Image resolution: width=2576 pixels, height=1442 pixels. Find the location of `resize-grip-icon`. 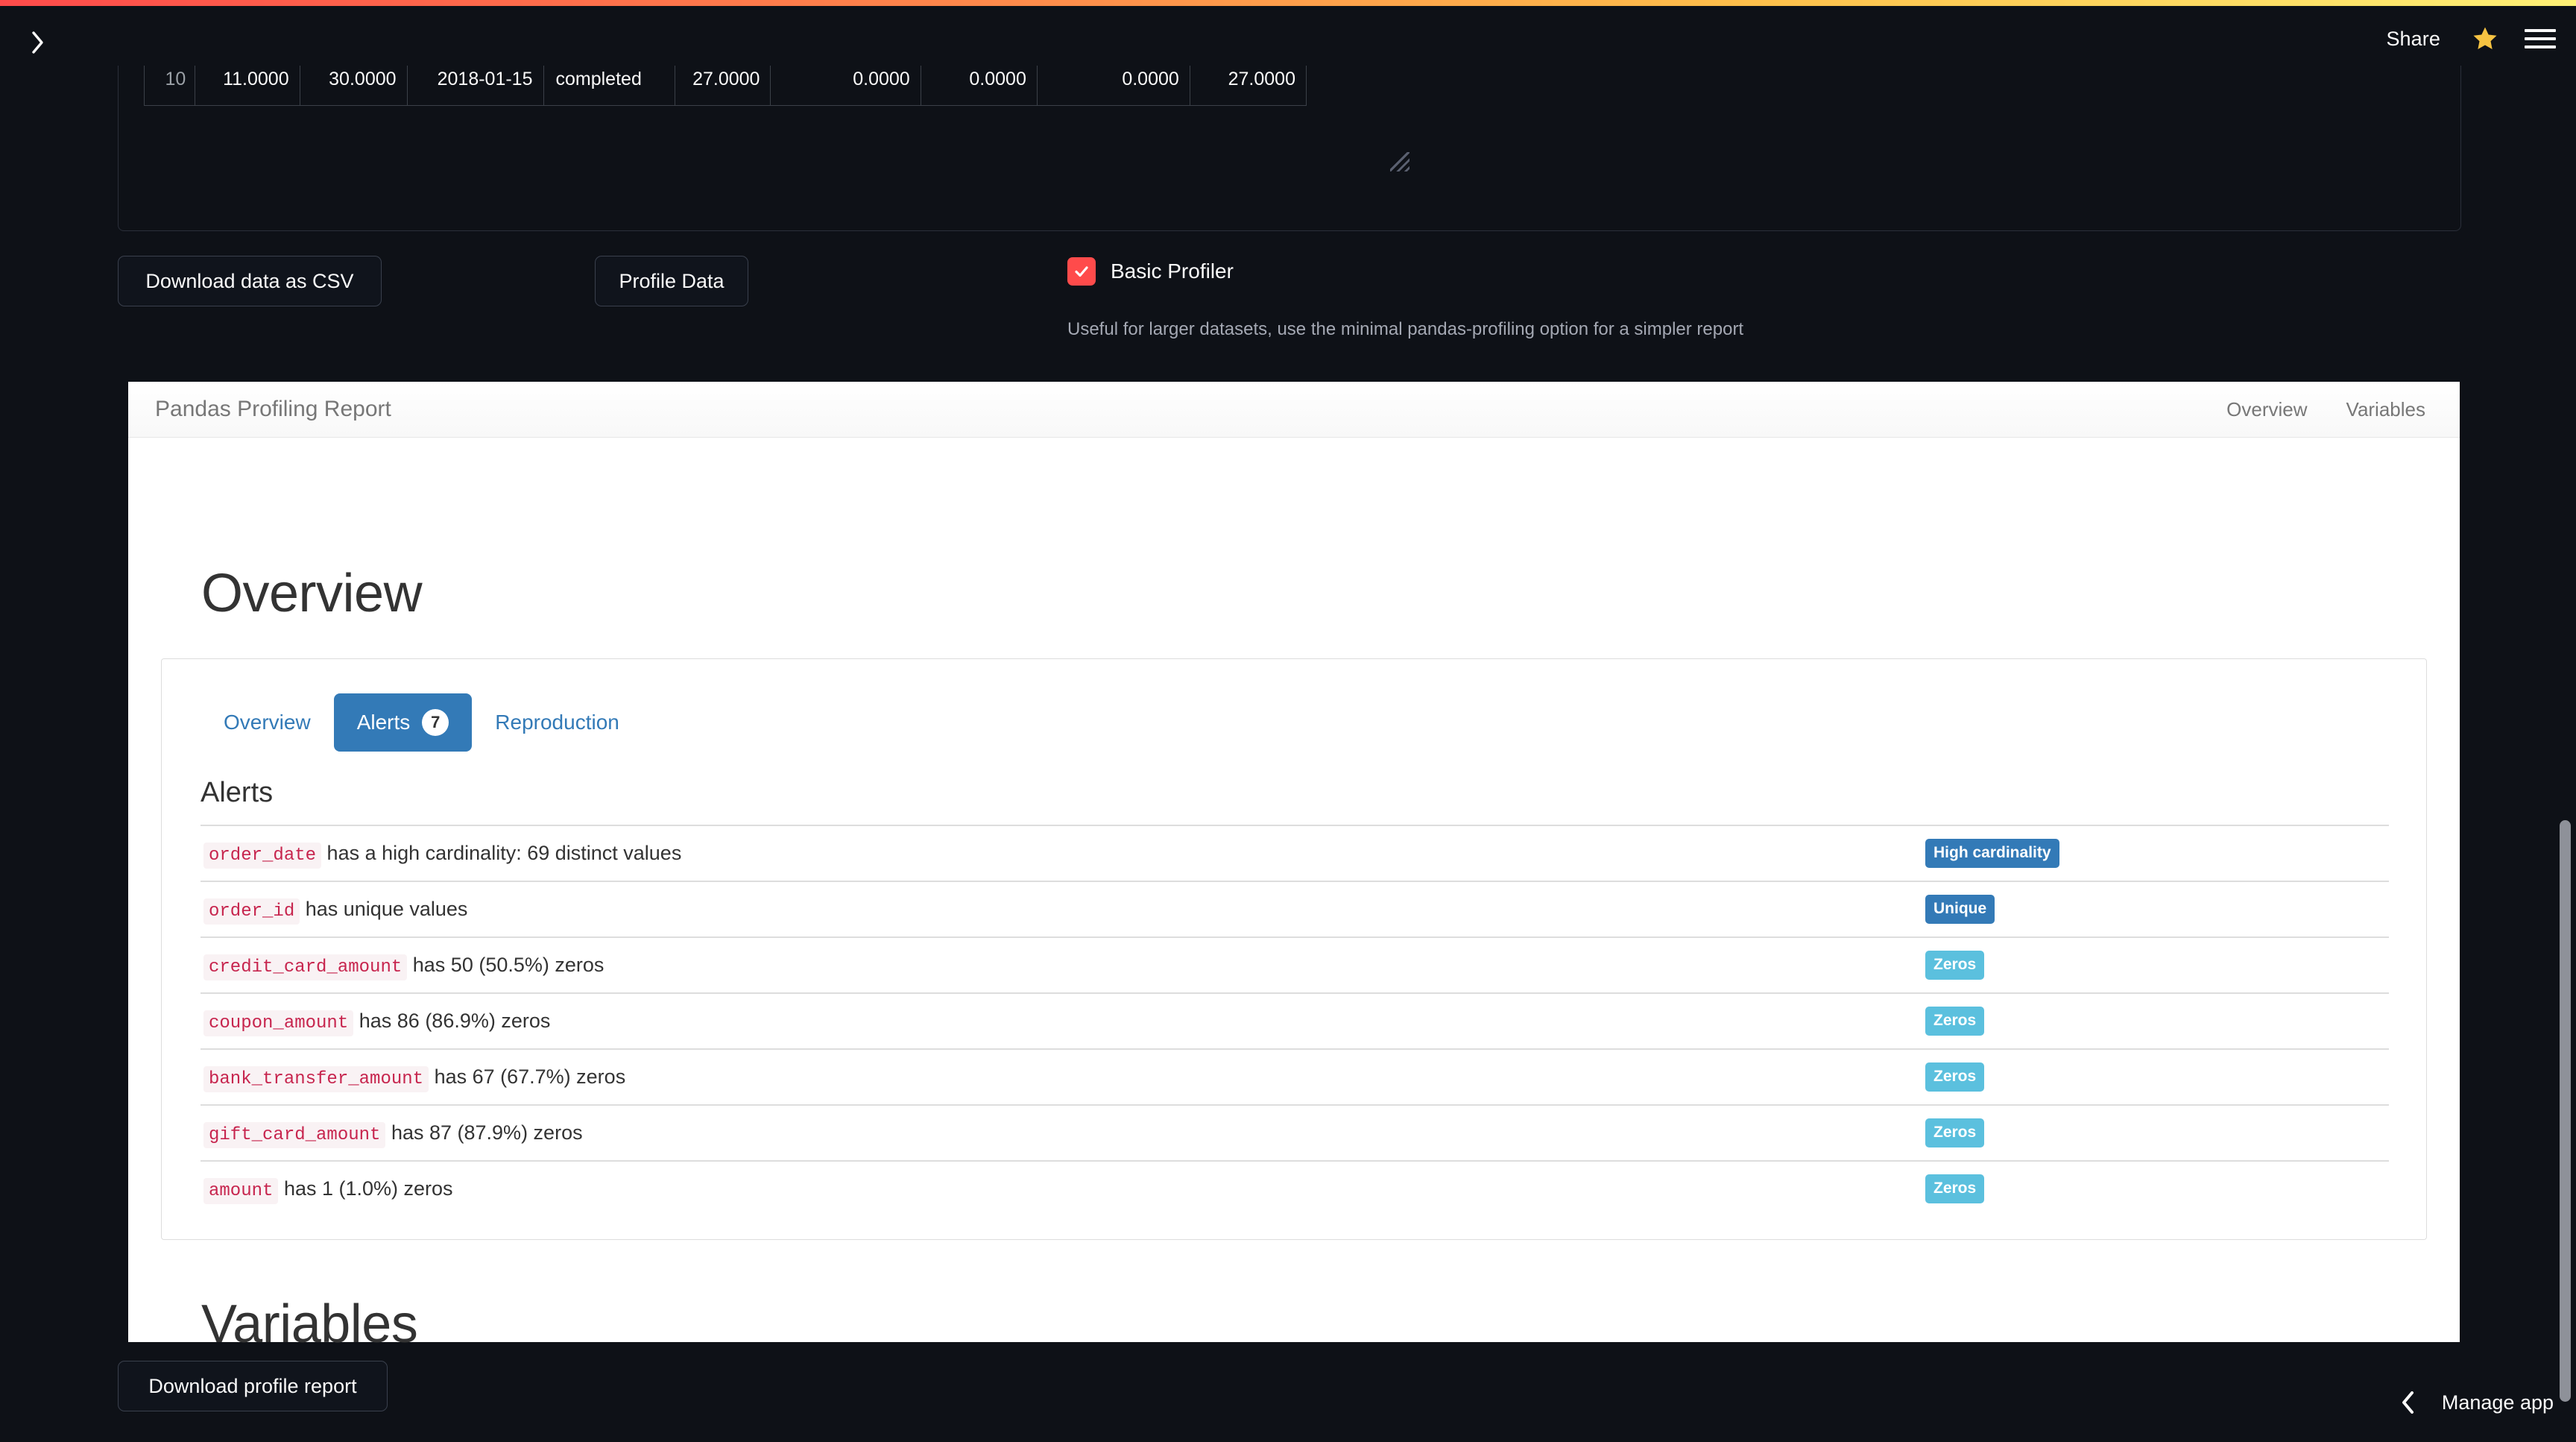

resize-grip-icon is located at coordinates (1399, 161).